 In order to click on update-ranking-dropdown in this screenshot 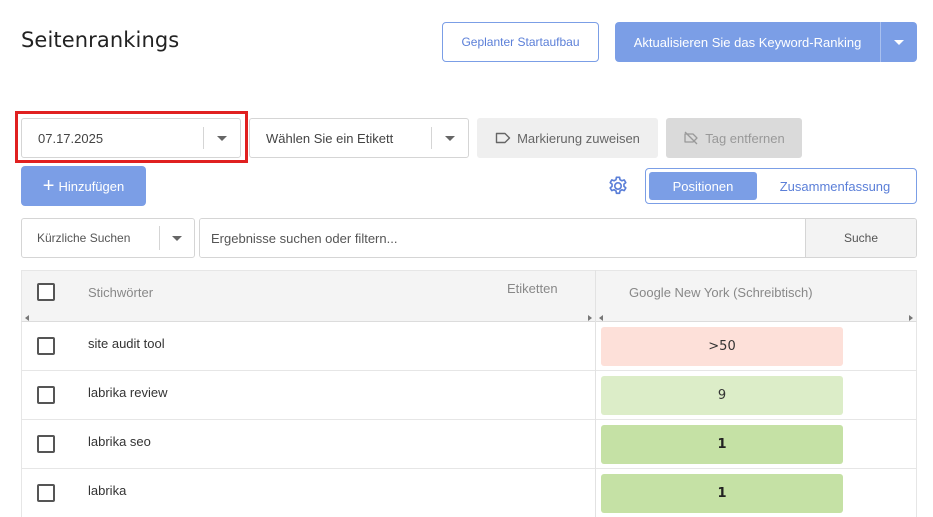, I will do `click(899, 42)`.